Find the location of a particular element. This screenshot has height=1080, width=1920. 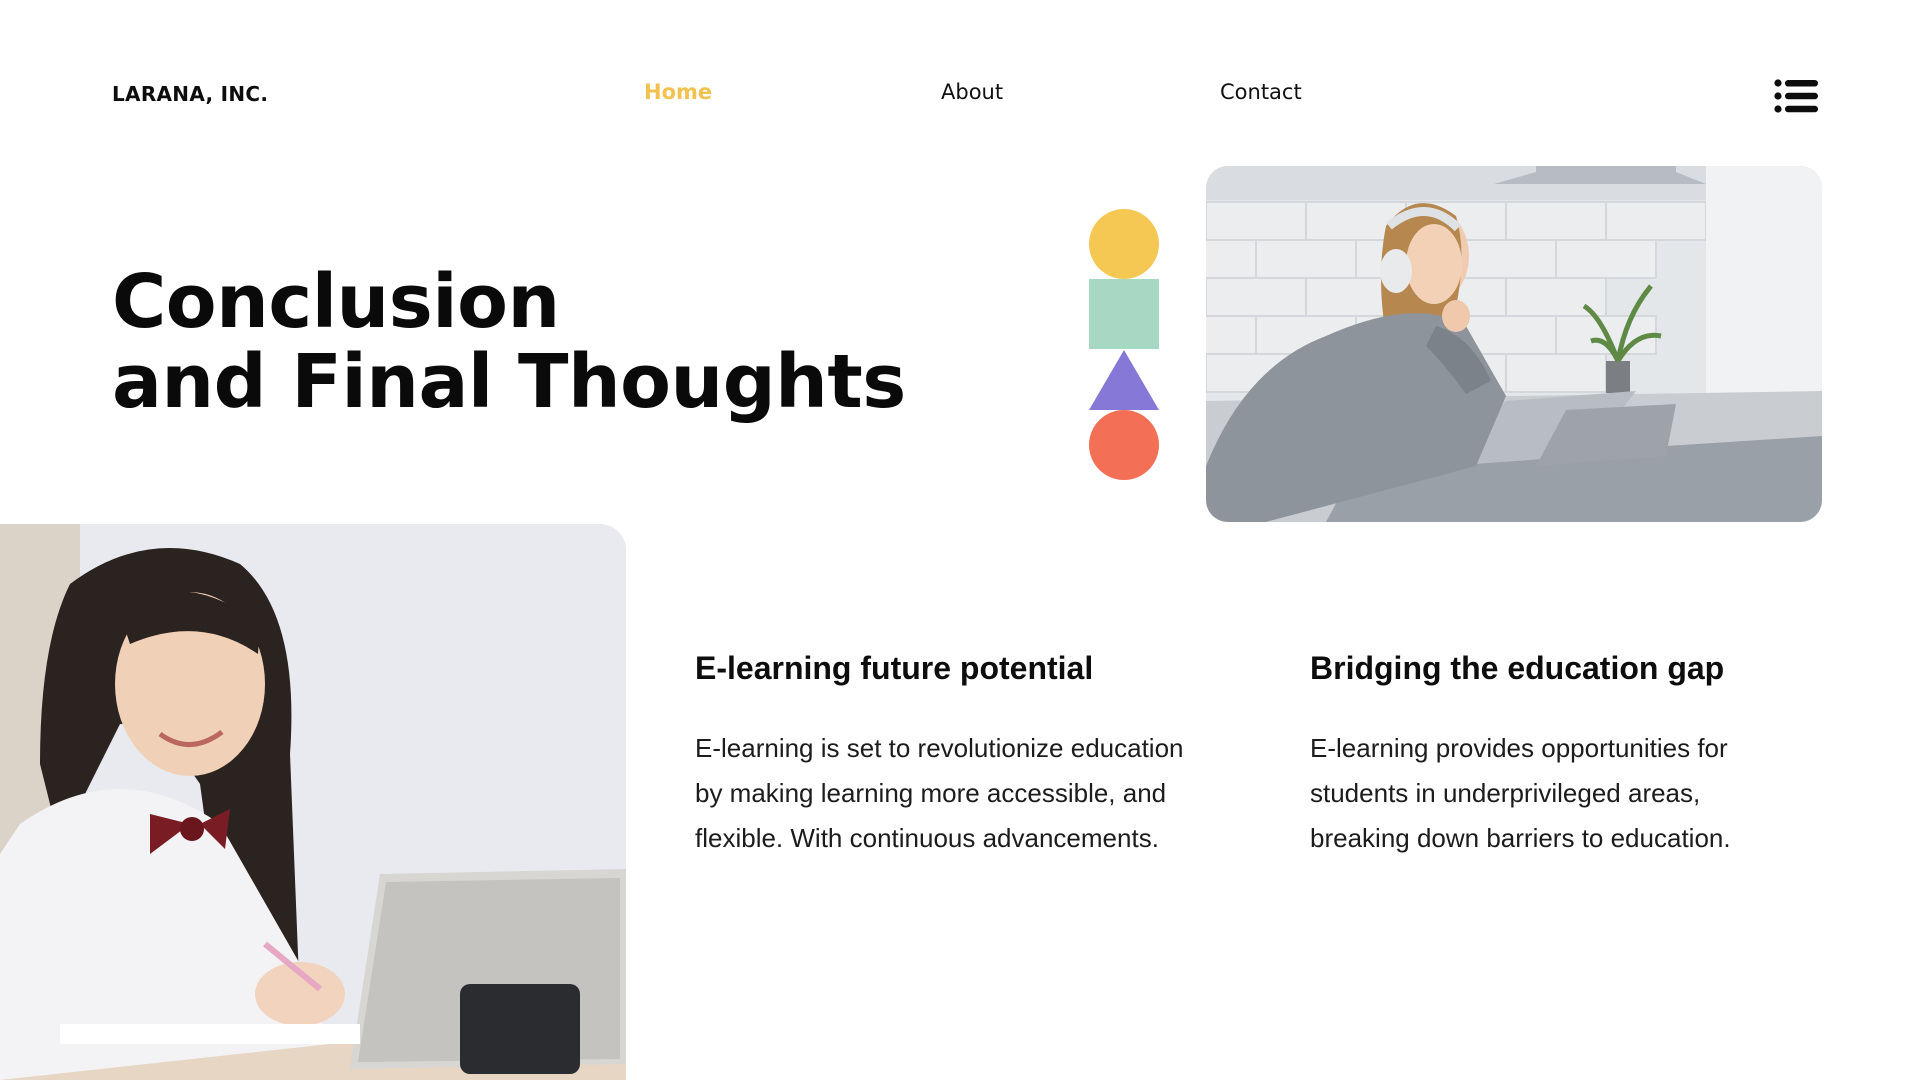

title-line-2: and Final Thoughts is located at coordinates (509, 382).